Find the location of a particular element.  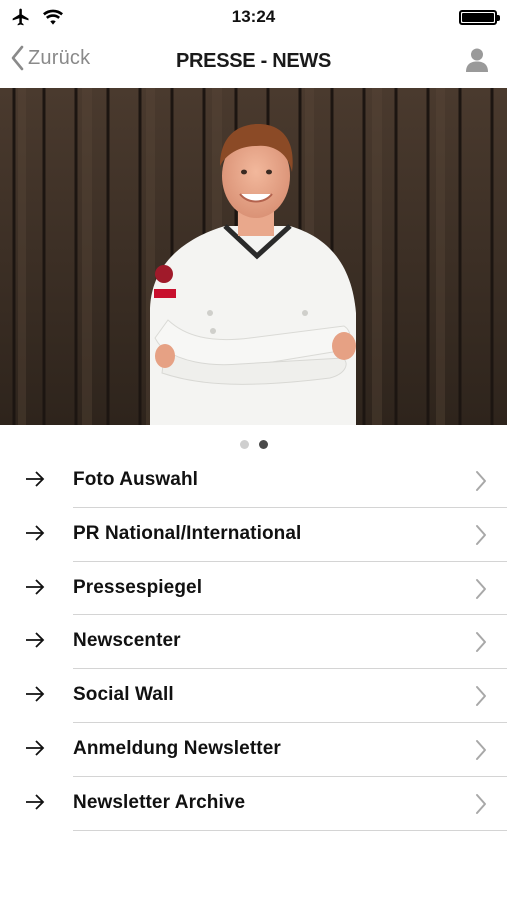

list-item-label: Anmeldung Newsletter is located at coordinates (177, 748).